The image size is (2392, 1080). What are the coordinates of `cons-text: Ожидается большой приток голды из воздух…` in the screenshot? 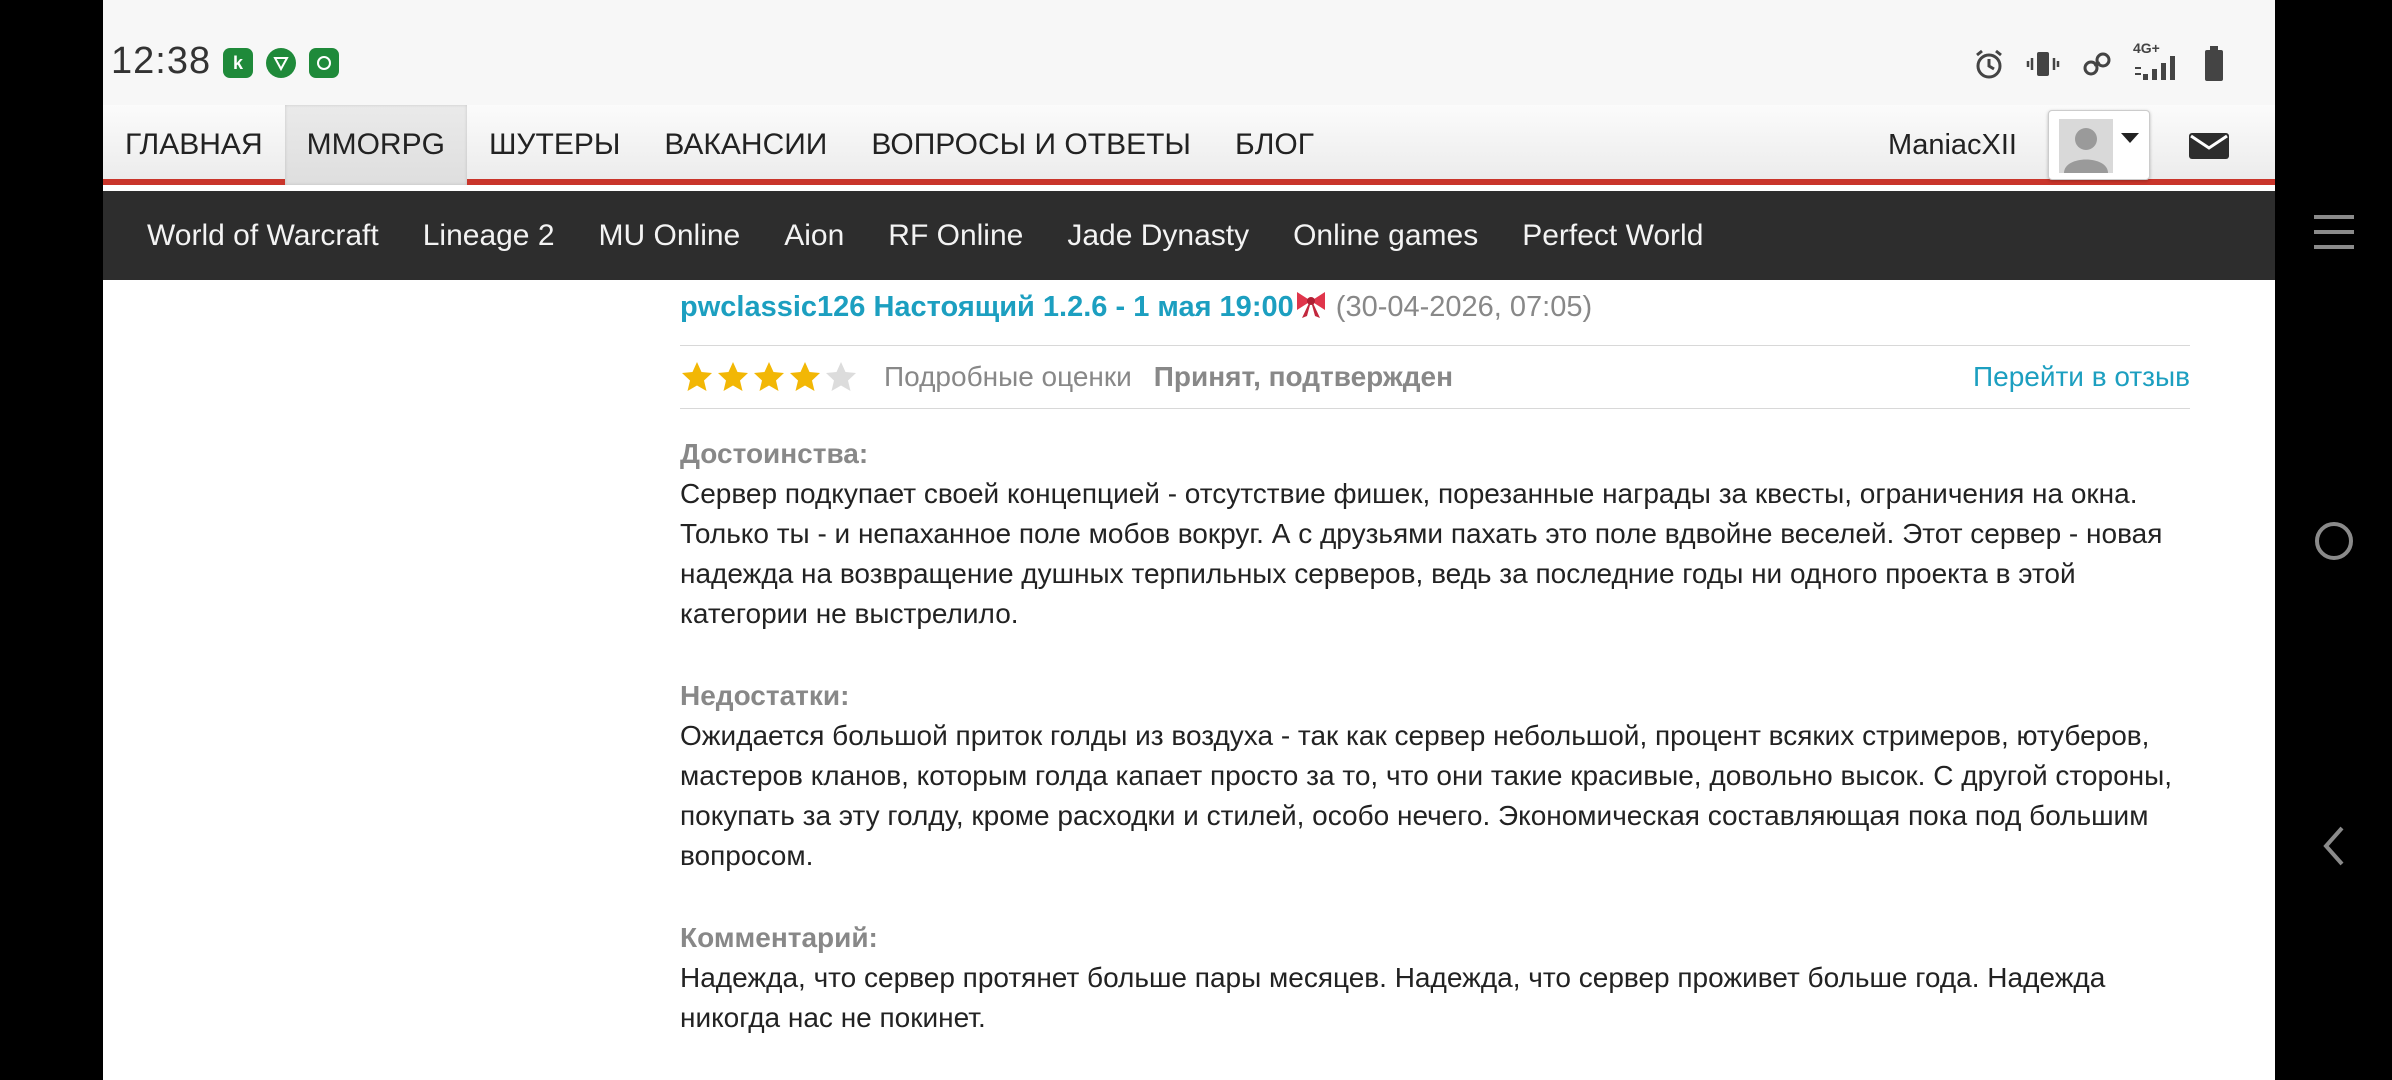 It's located at (1426, 795).